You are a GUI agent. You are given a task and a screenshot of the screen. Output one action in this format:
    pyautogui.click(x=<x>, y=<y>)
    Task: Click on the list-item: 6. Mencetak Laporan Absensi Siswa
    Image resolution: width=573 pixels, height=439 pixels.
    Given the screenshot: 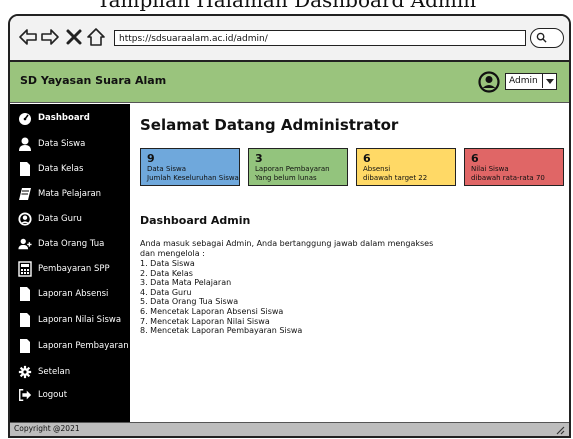 What is the action you would take?
    pyautogui.click(x=212, y=311)
    